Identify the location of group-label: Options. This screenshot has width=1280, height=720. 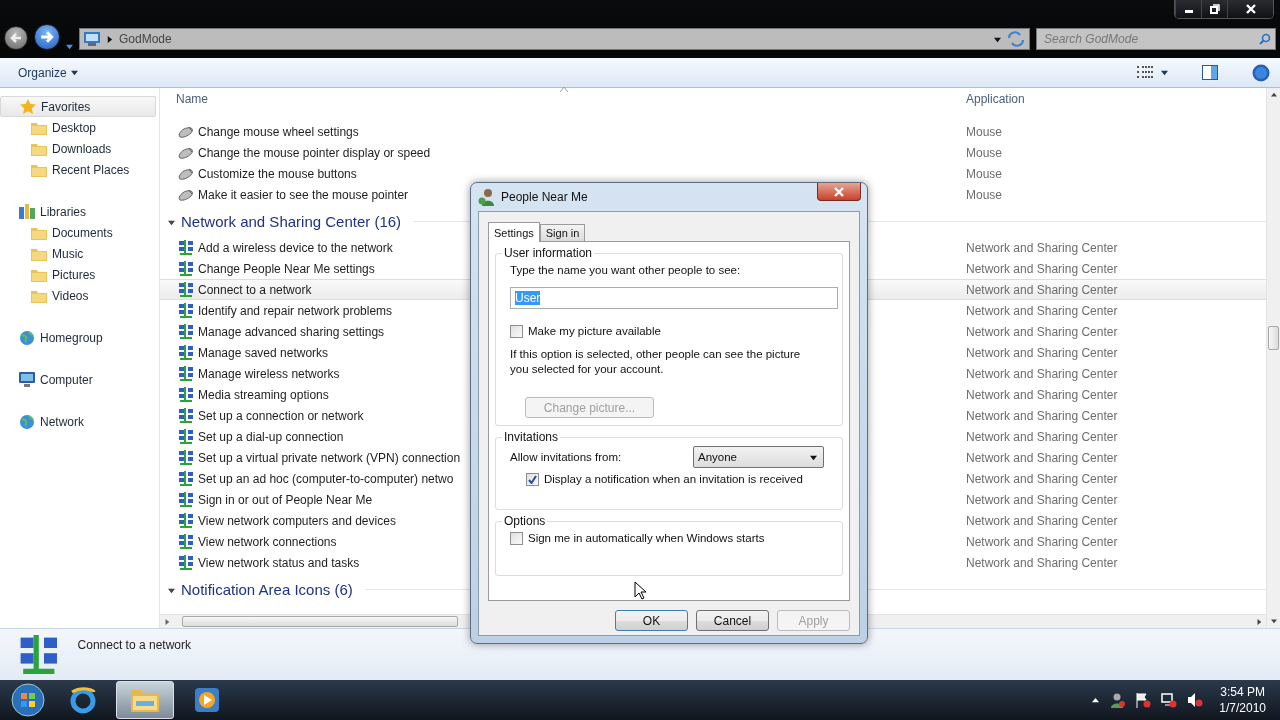
(525, 521).